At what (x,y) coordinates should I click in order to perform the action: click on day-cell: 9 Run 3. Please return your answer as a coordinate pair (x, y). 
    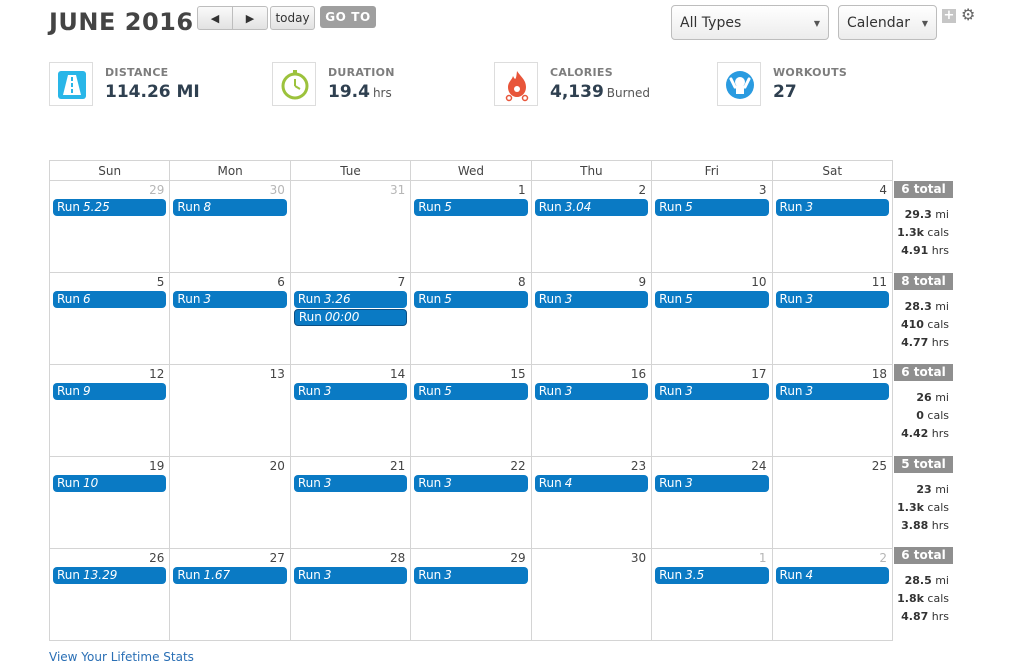
    Looking at the image, I should click on (591, 318).